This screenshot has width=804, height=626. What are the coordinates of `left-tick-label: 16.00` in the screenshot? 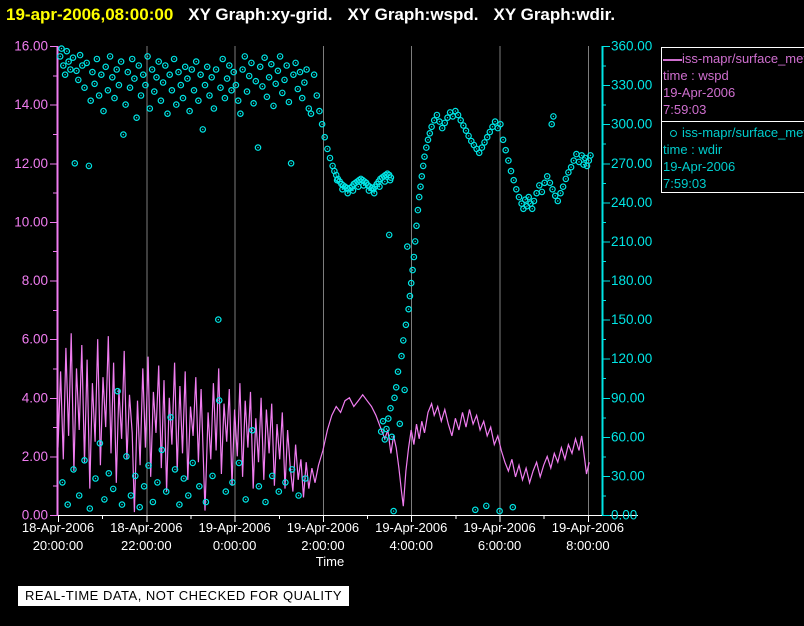 It's located at (31, 46).